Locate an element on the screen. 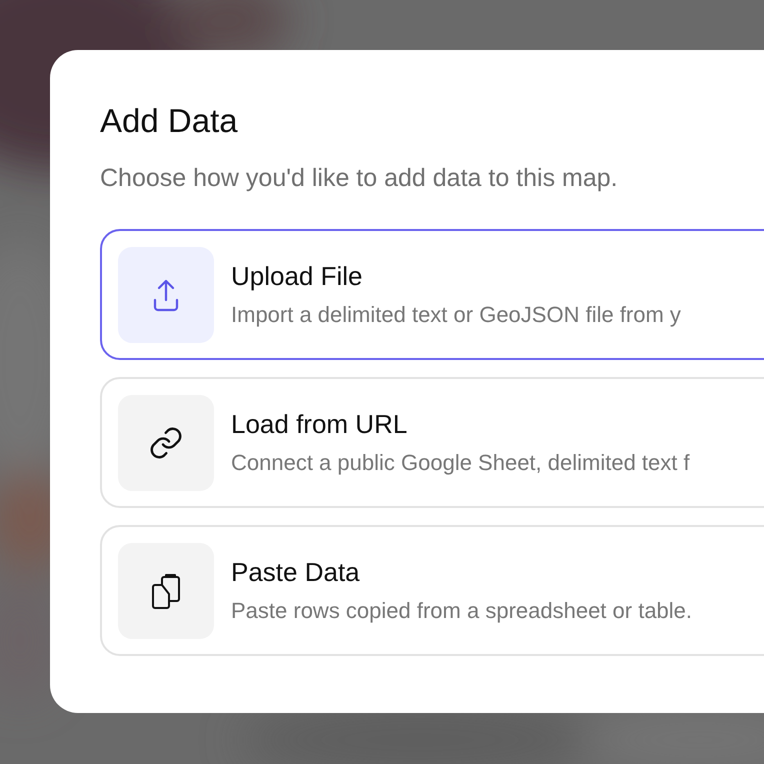  dialog-title: Add Data is located at coordinates (169, 121).